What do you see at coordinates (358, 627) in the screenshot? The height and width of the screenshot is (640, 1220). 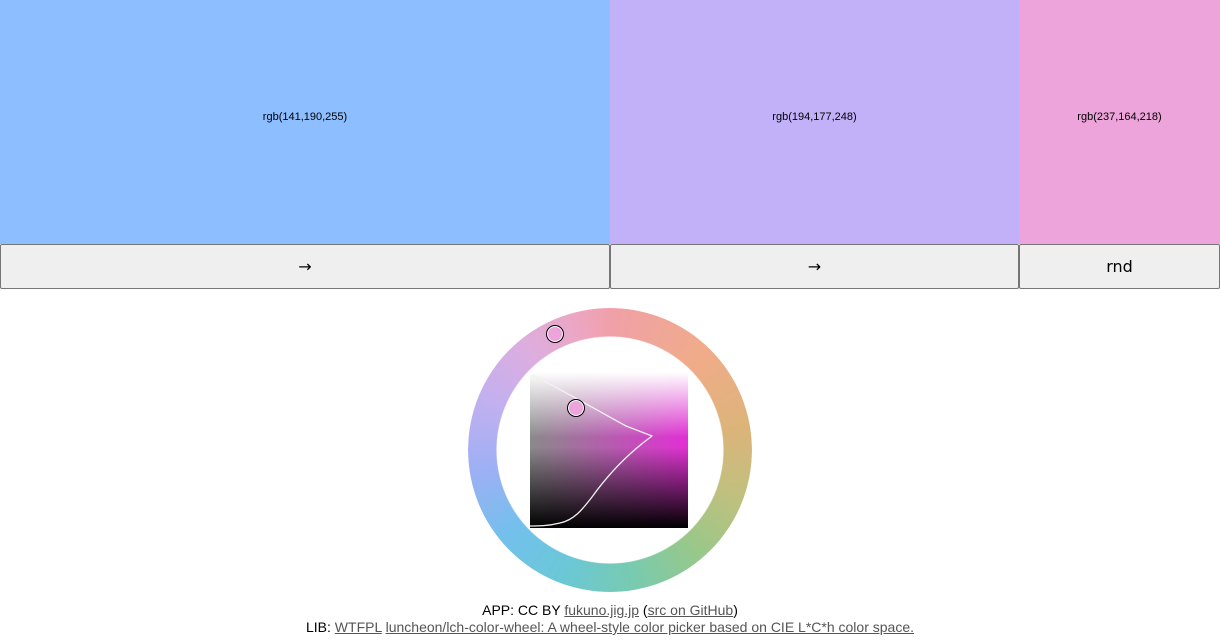 I see `license-link: WTFPL` at bounding box center [358, 627].